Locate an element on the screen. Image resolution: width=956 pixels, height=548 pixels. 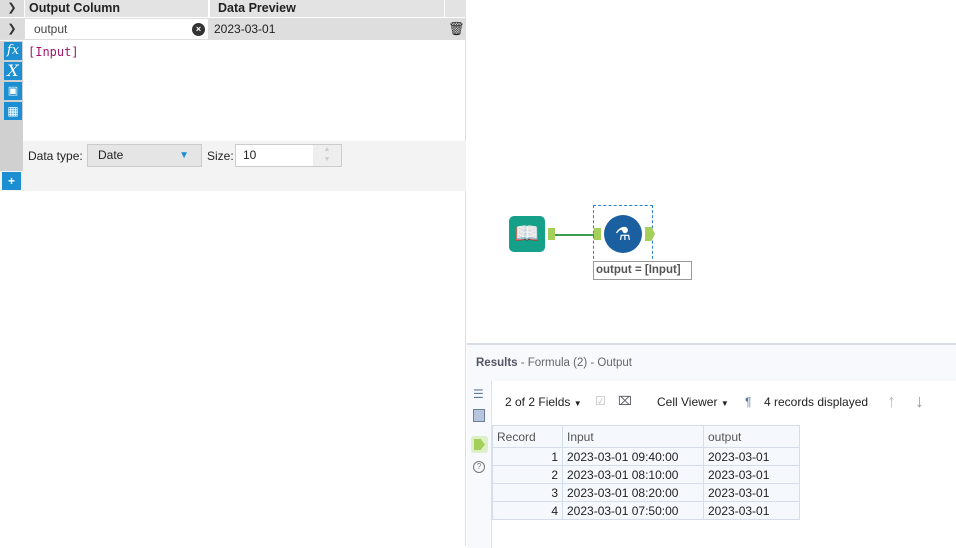
data-type-select: Date ▼ is located at coordinates (144, 155).